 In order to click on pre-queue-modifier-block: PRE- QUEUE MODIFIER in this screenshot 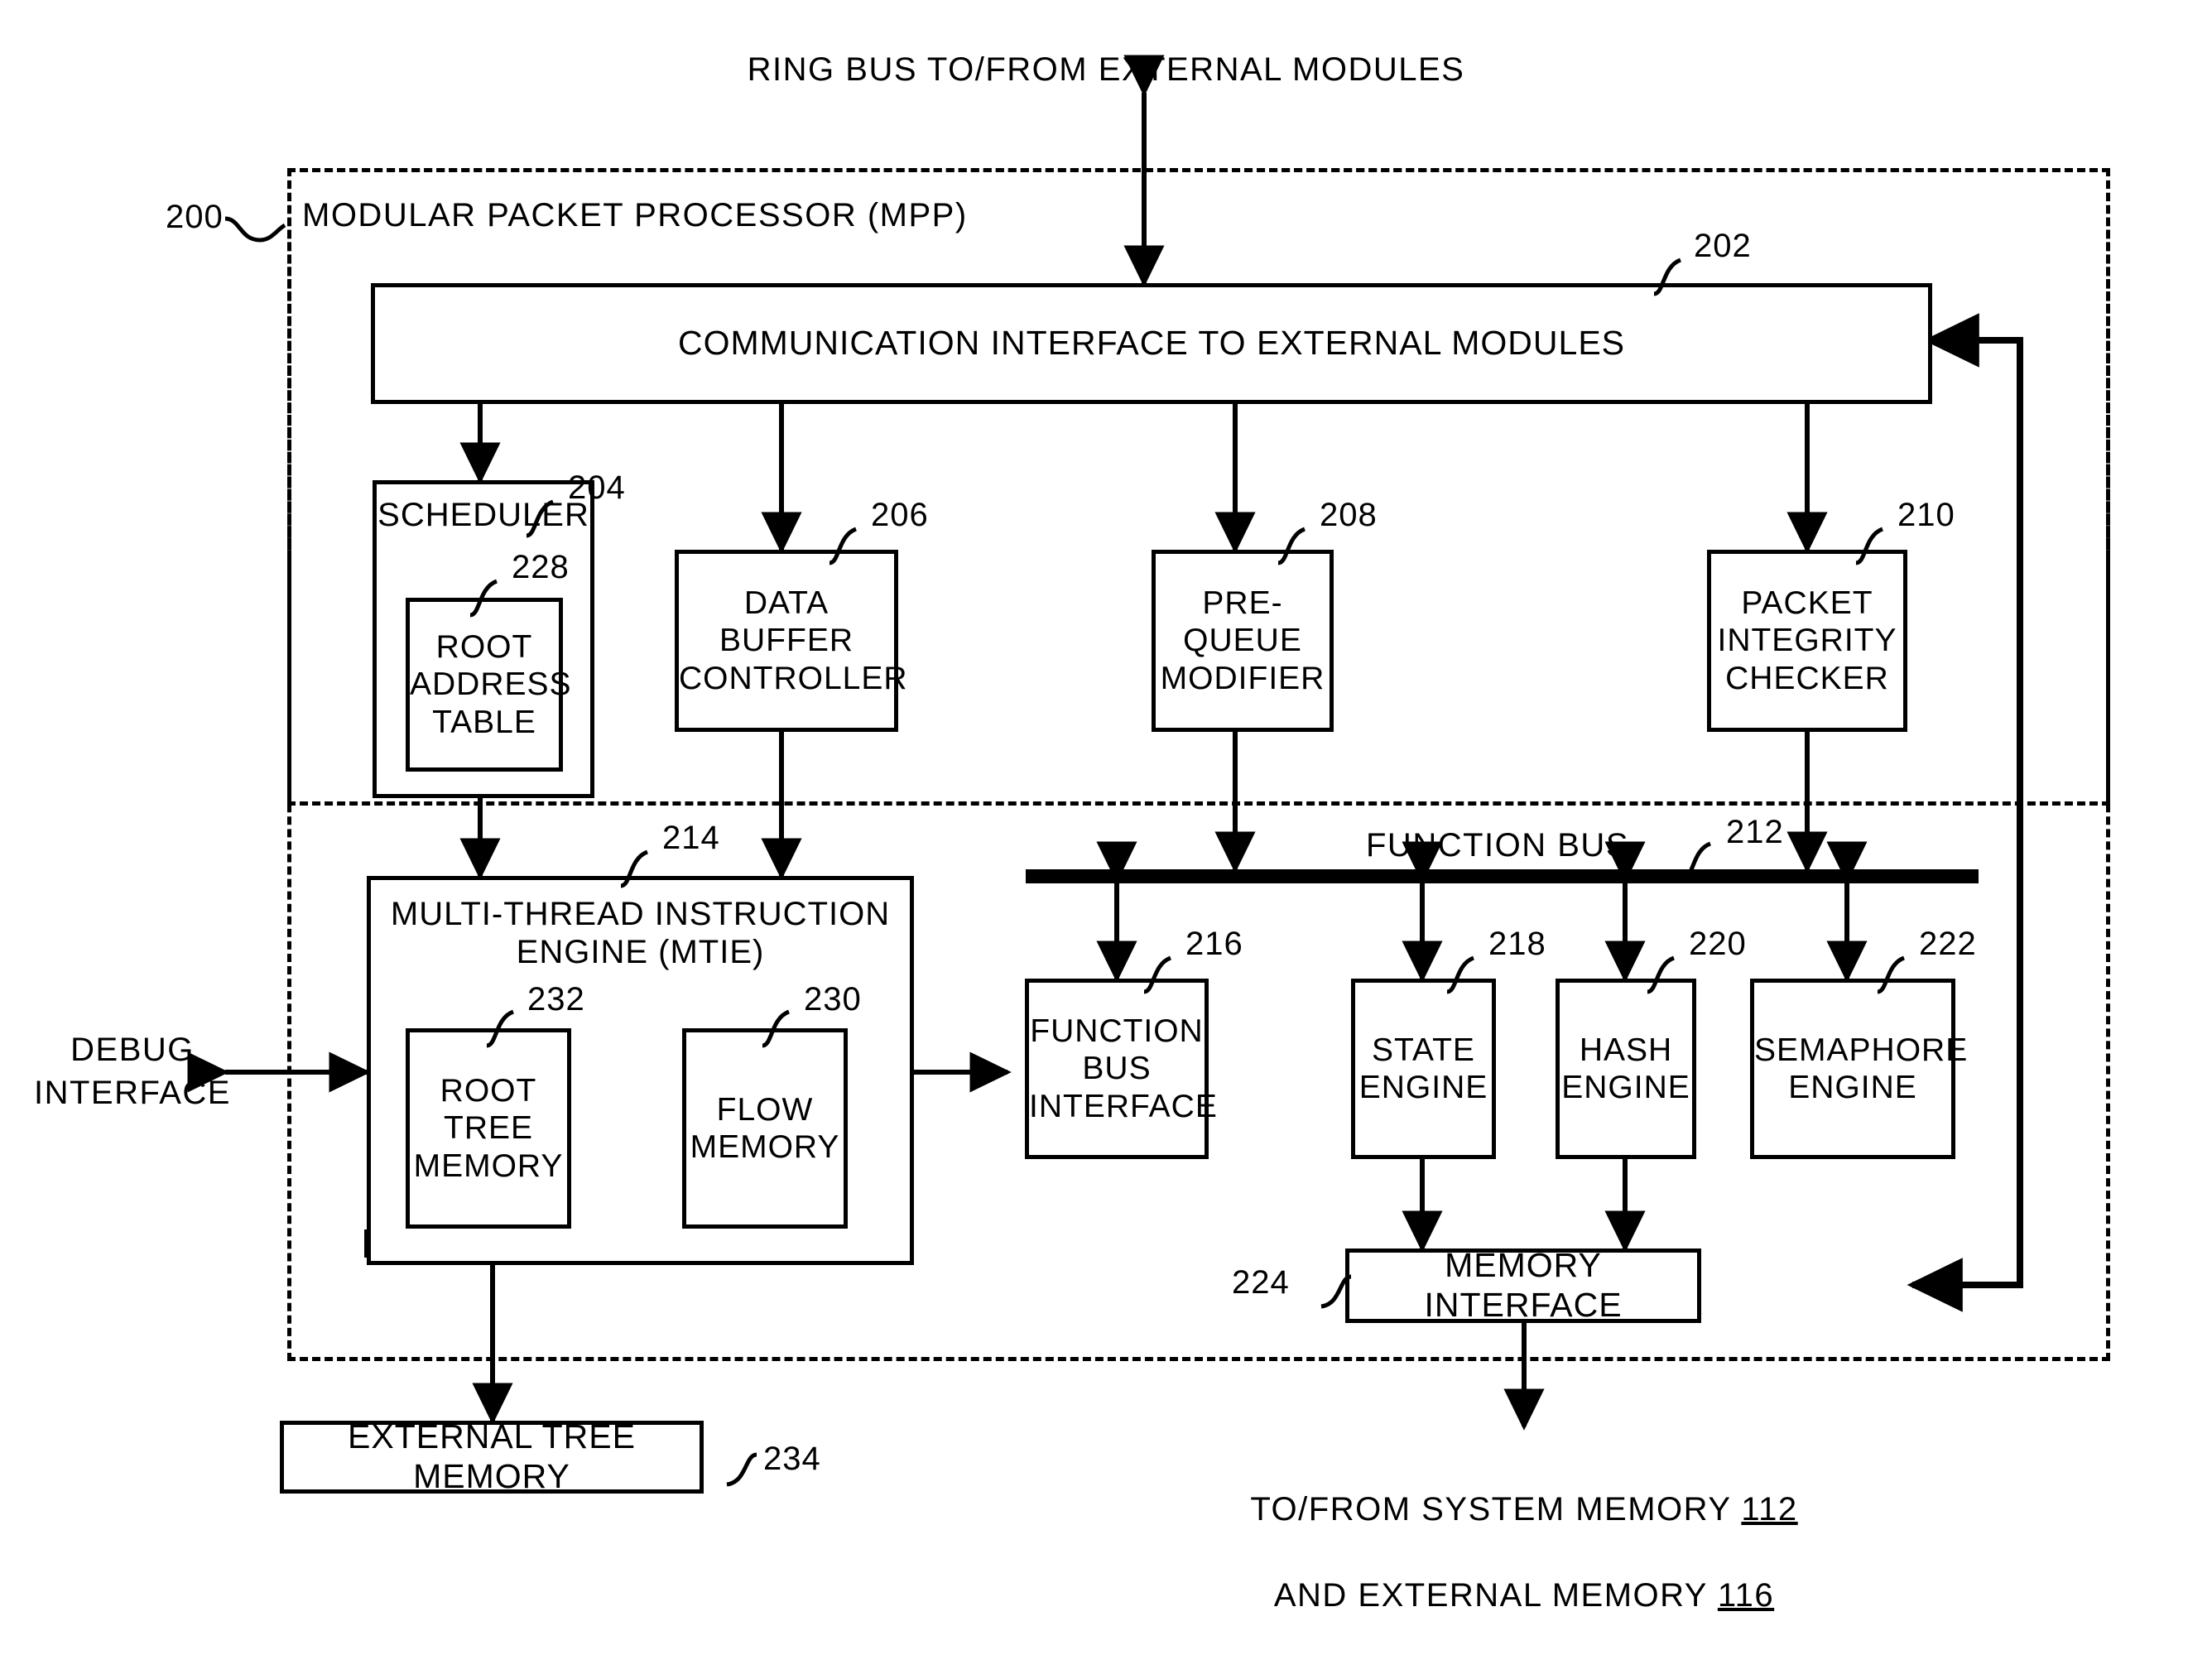, I will do `click(1243, 641)`.